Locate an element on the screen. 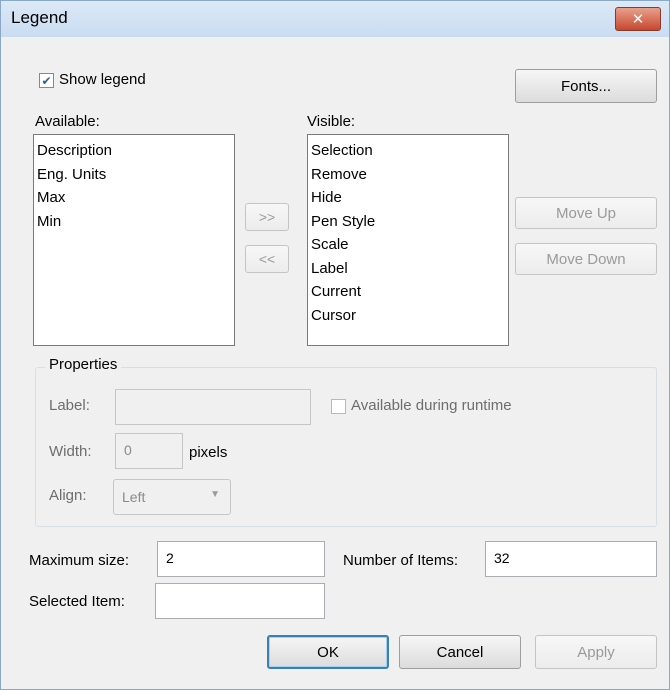 The image size is (670, 690). dialog-title: Legend is located at coordinates (39, 17).